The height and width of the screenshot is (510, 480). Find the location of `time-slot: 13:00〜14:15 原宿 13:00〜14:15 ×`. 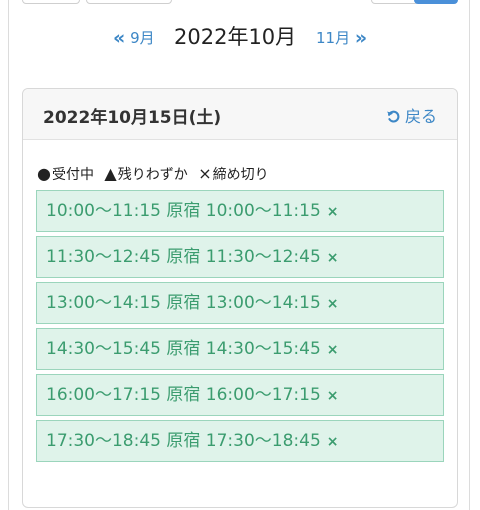

time-slot: 13:00〜14:15 原宿 13:00〜14:15 × is located at coordinates (240, 303).